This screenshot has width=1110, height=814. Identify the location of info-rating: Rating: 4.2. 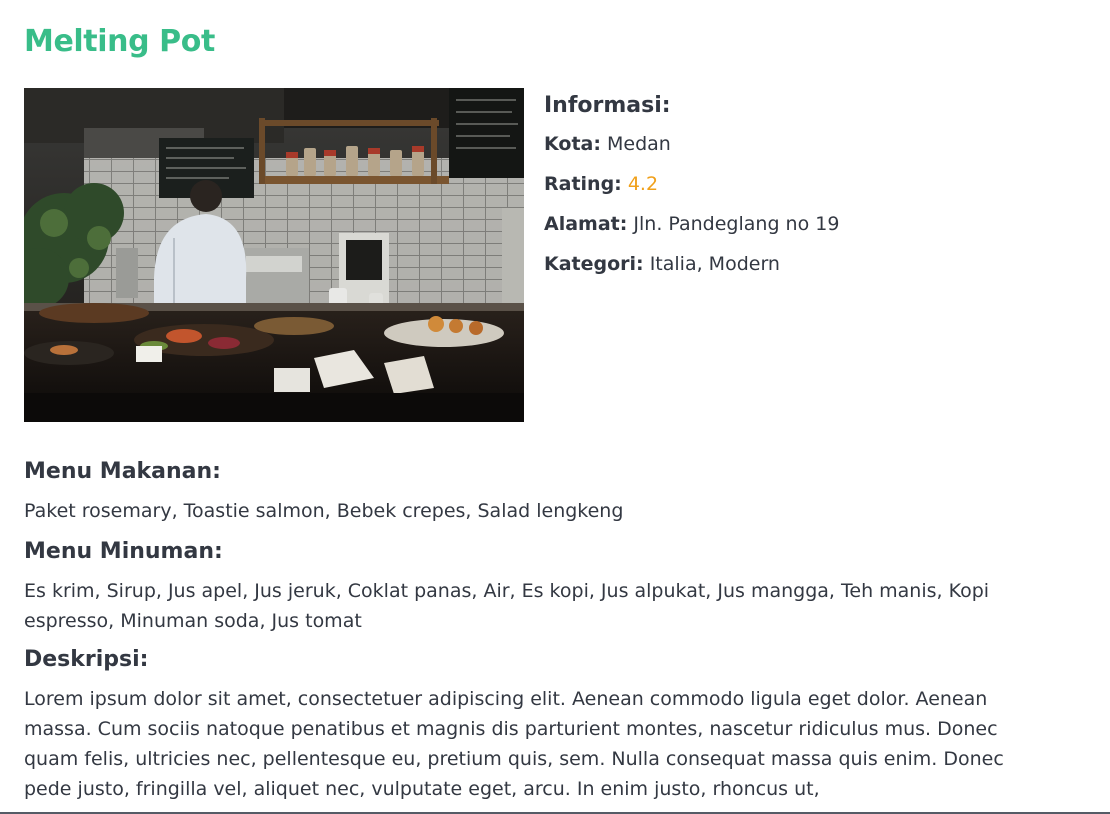
(691, 184).